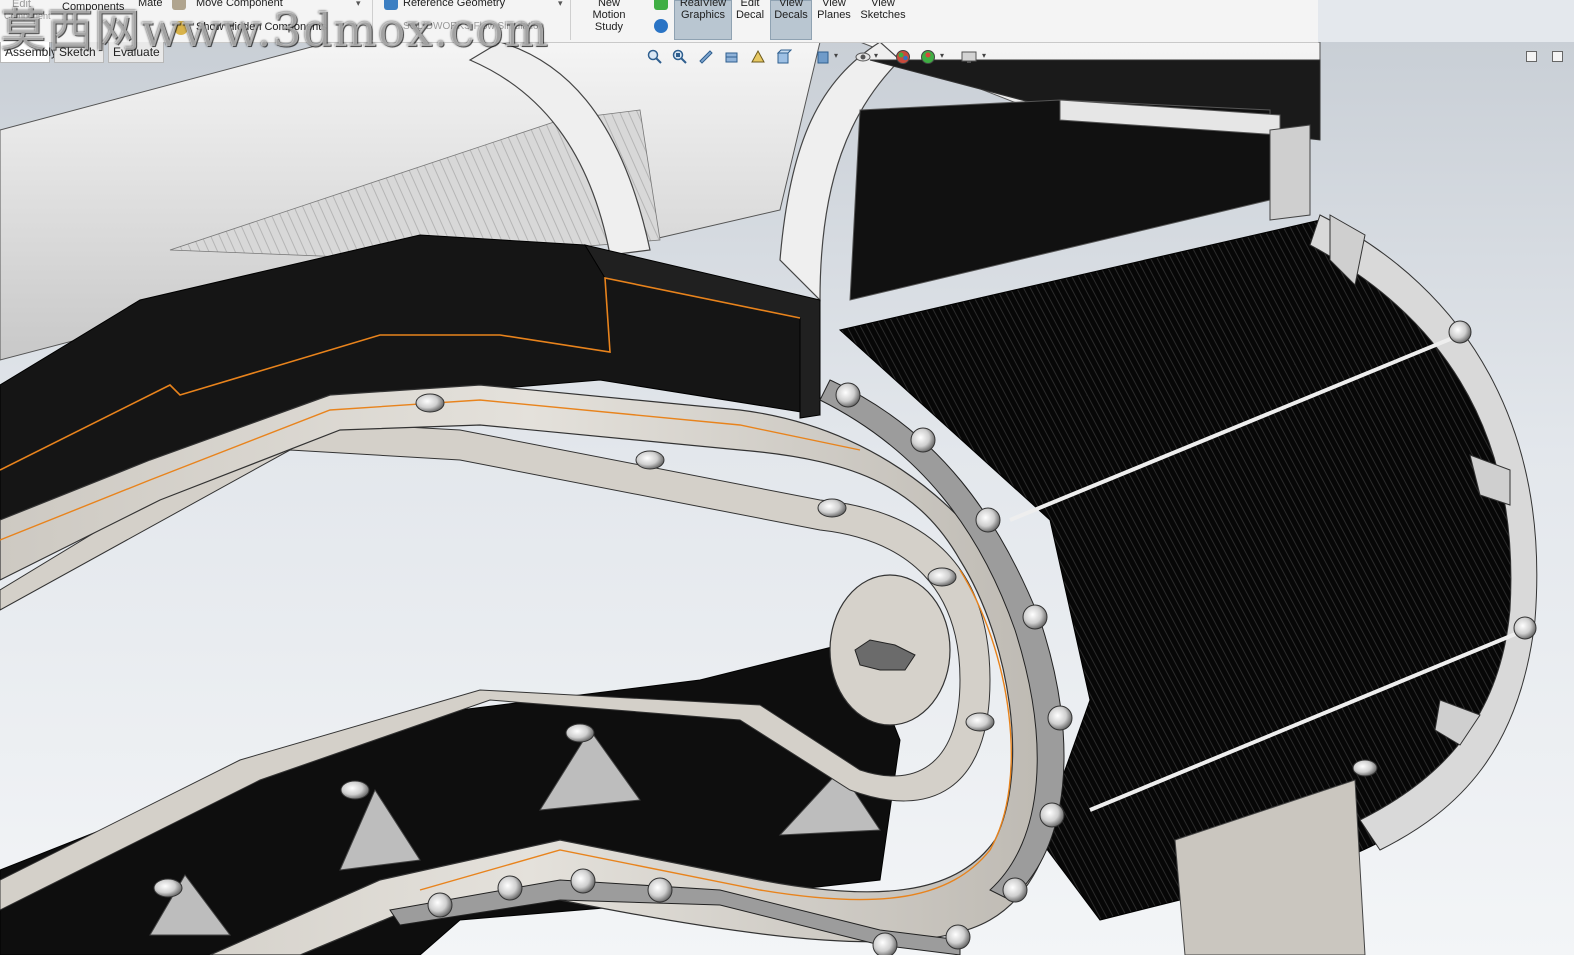  I want to click on realview-line2: Graphics, so click(703, 15).